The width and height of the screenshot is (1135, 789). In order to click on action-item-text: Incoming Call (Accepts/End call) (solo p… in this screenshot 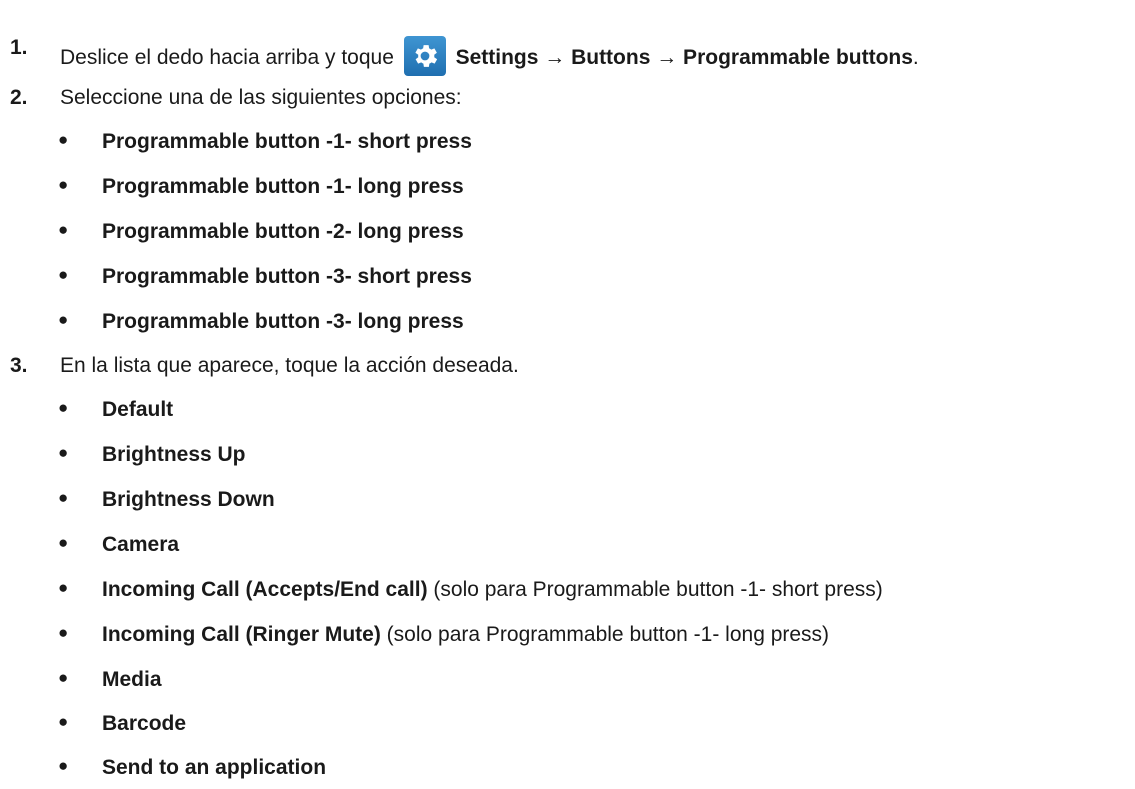, I will do `click(492, 590)`.